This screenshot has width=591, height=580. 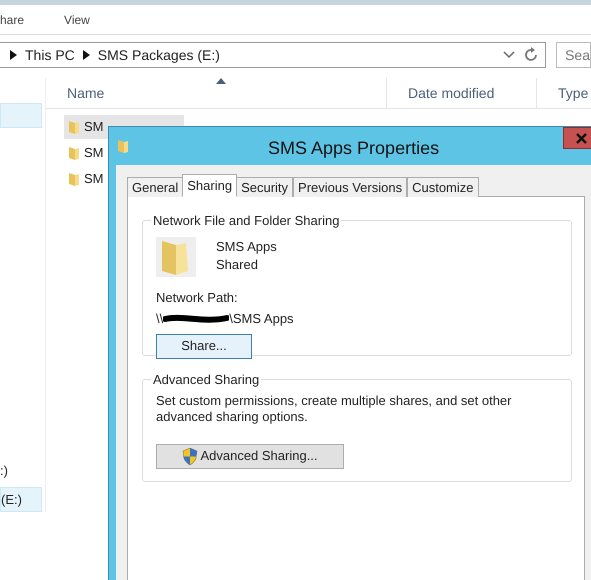 What do you see at coordinates (197, 297) in the screenshot?
I see `path-label: Network Path:` at bounding box center [197, 297].